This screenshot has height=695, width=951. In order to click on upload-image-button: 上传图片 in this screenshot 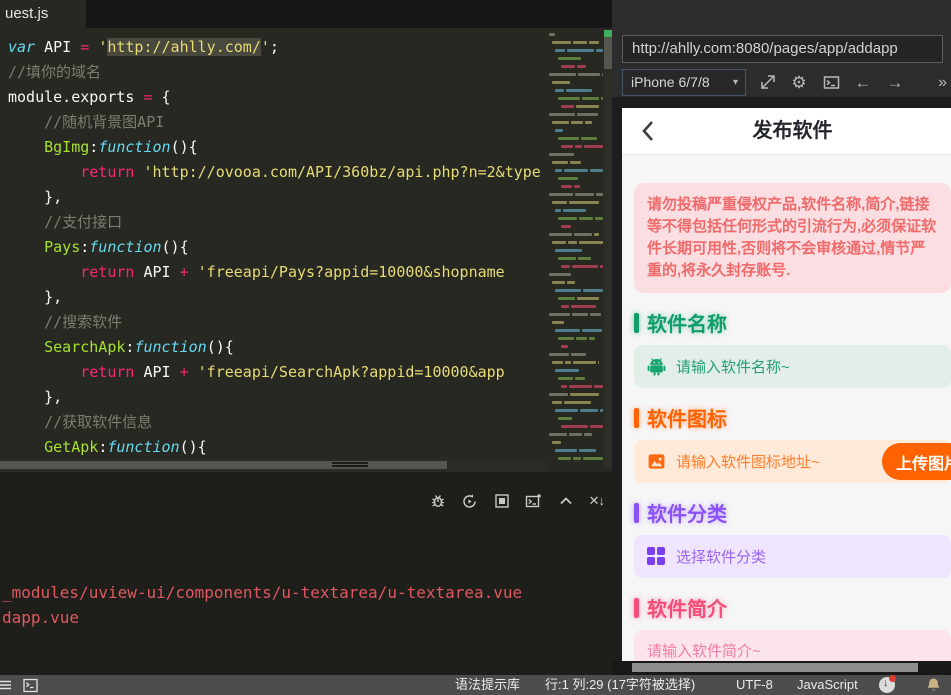, I will do `click(916, 461)`.